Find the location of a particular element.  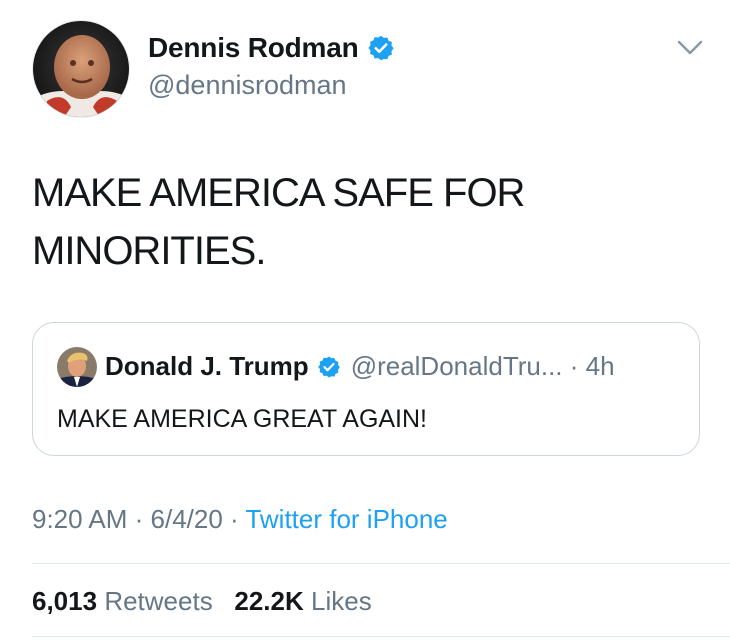

retweets-count: 6,013 is located at coordinates (65, 601).